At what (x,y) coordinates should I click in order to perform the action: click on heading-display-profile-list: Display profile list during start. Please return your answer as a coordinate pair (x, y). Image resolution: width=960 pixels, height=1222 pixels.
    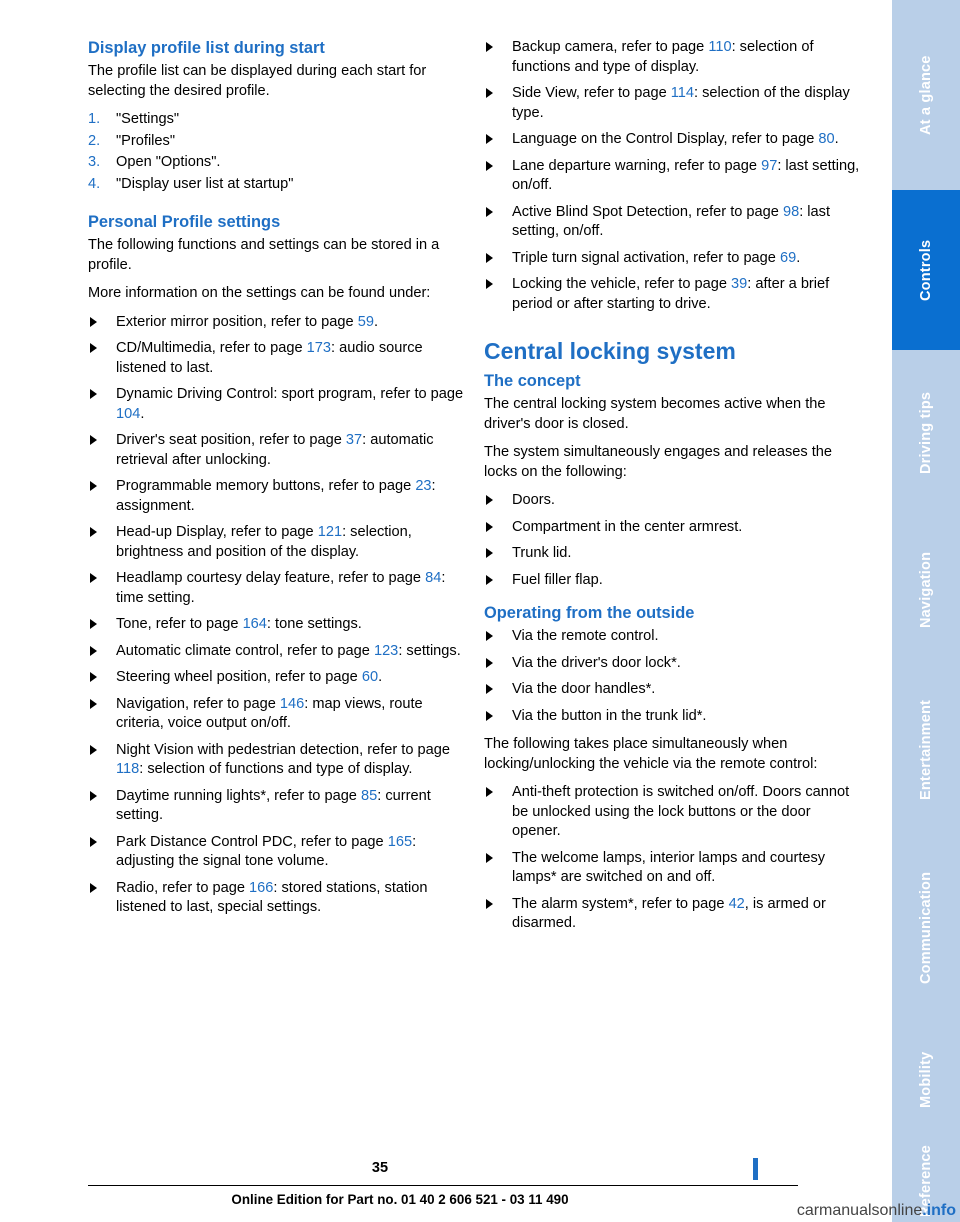
    Looking at the image, I should click on (206, 48).